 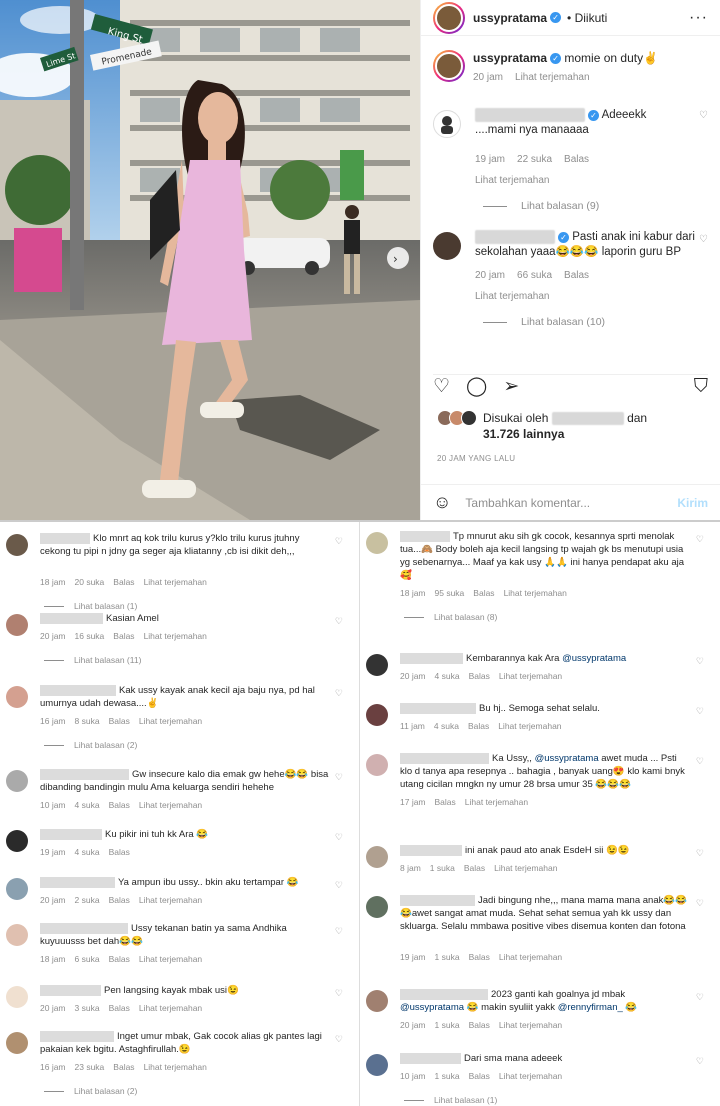 What do you see at coordinates (510, 18) in the screenshot?
I see `author-username: ussypratama` at bounding box center [510, 18].